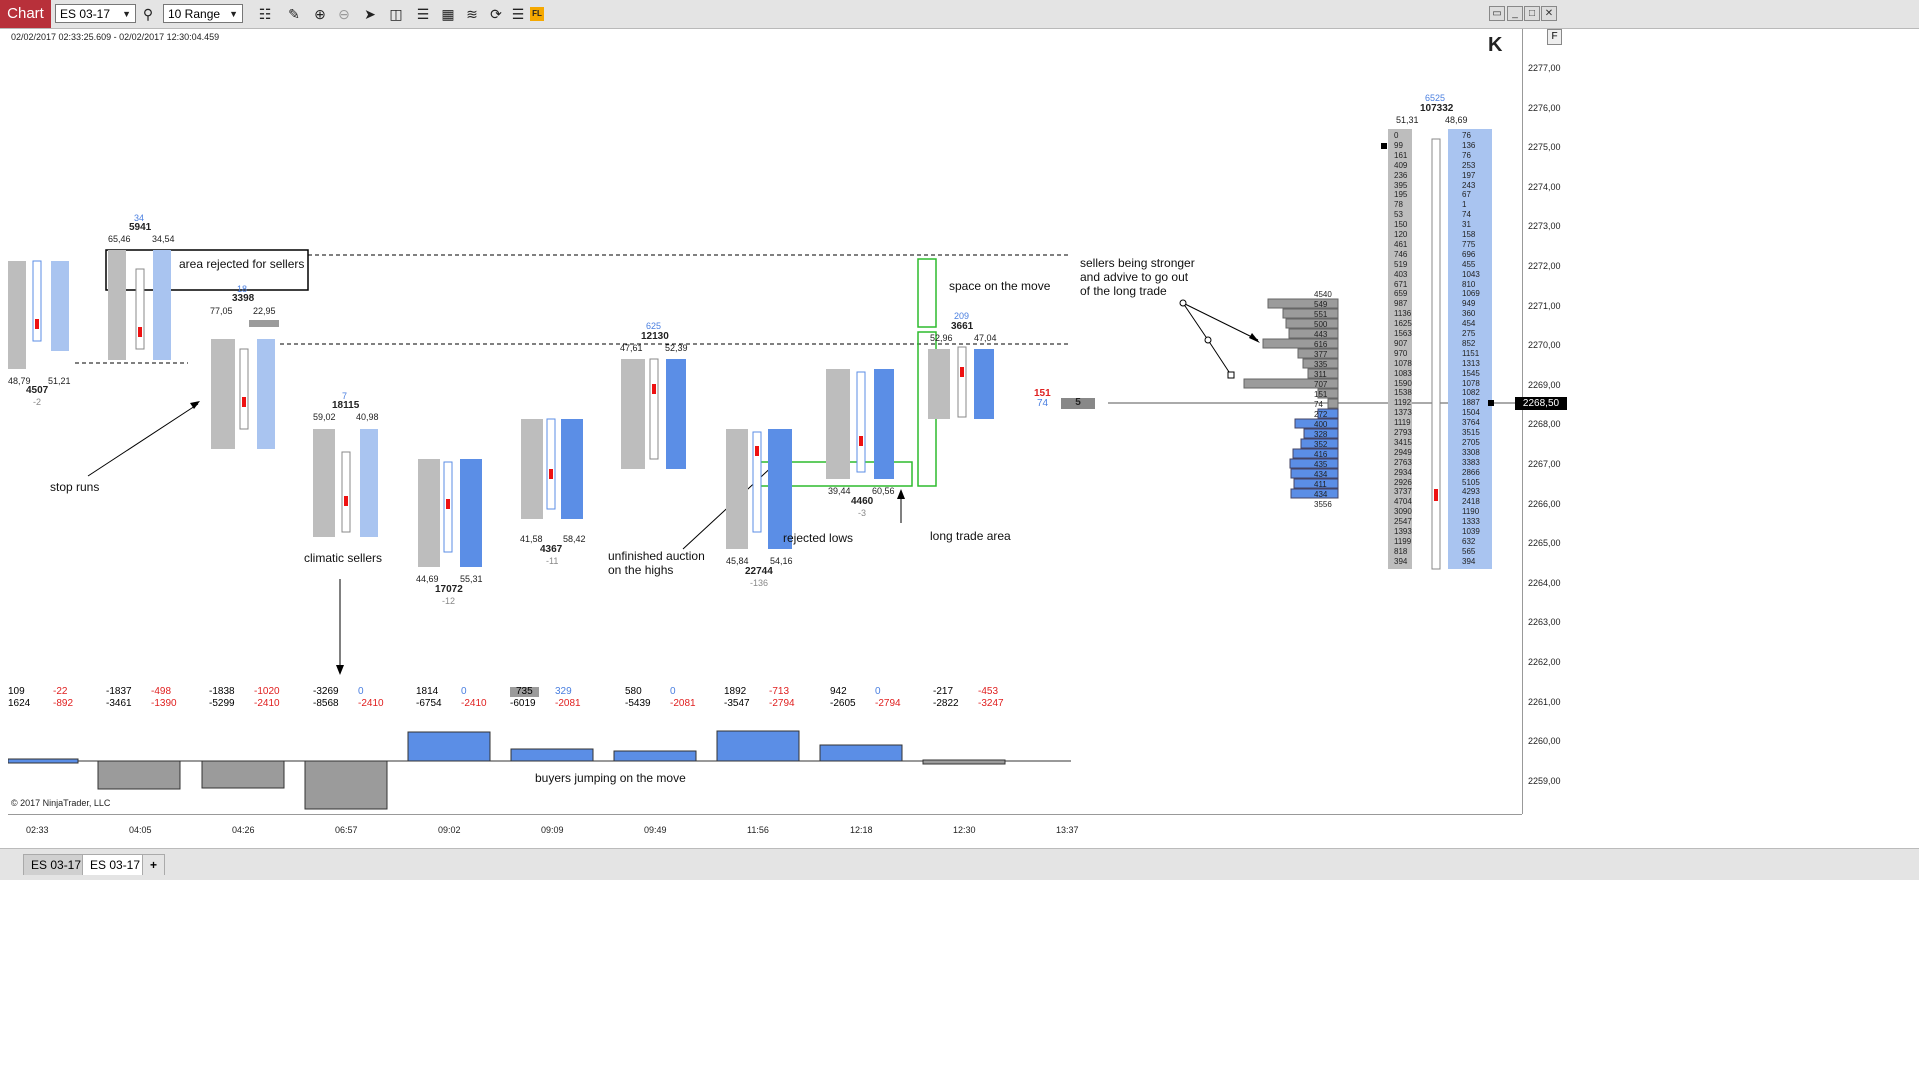 The width and height of the screenshot is (1919, 1079). Describe the element at coordinates (1471, 423) in the screenshot. I see `ladder-ask: 3764` at that location.